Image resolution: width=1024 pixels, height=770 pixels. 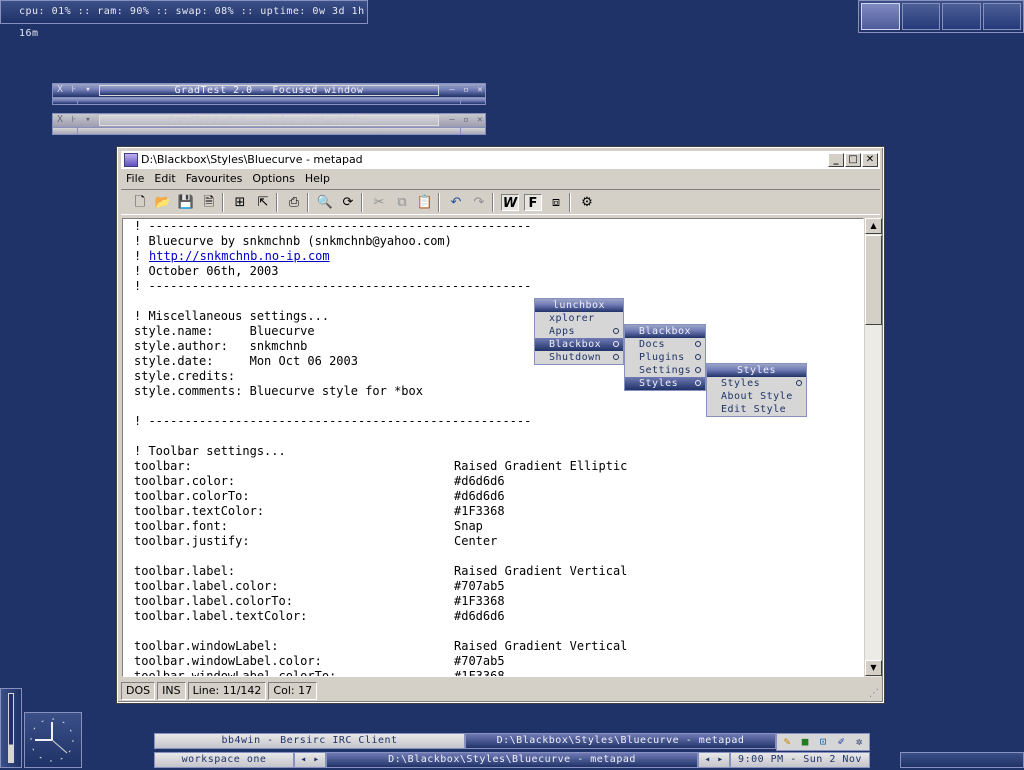 I want to click on menu-item-edit-style: Edit Style, so click(x=756, y=409).